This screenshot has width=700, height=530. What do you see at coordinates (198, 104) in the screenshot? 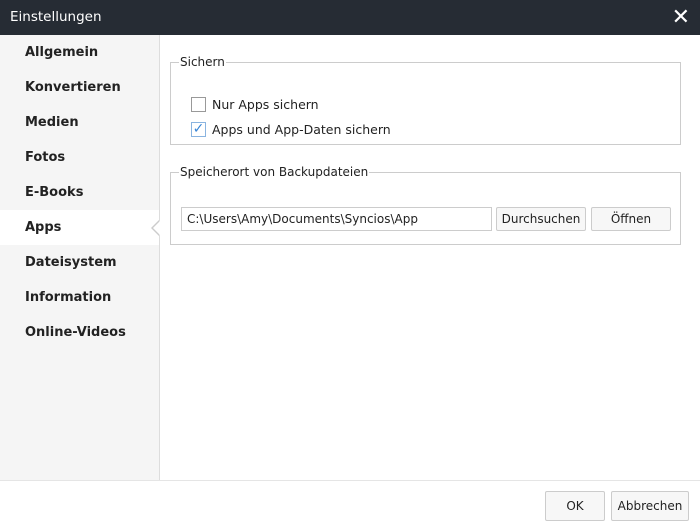
I see `checkbox-unchecked-icon` at bounding box center [198, 104].